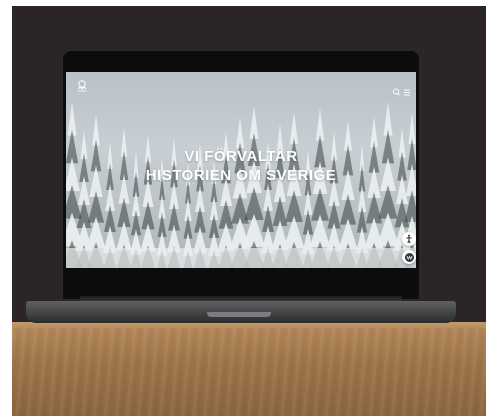 The height and width of the screenshot is (419, 494). I want to click on accessibility-button, so click(409, 239).